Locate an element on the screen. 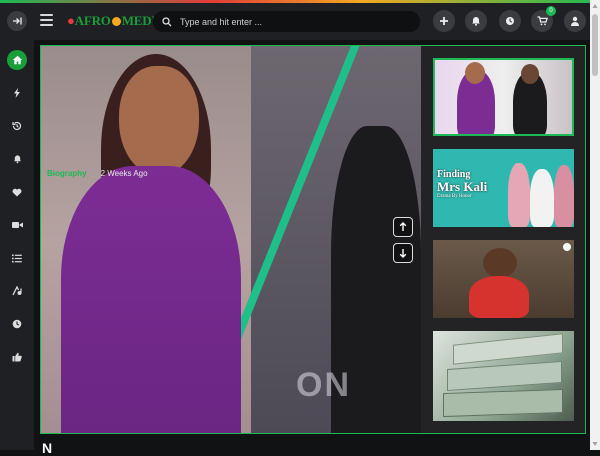 The width and height of the screenshot is (600, 456). collapse-icon is located at coordinates (17, 21).